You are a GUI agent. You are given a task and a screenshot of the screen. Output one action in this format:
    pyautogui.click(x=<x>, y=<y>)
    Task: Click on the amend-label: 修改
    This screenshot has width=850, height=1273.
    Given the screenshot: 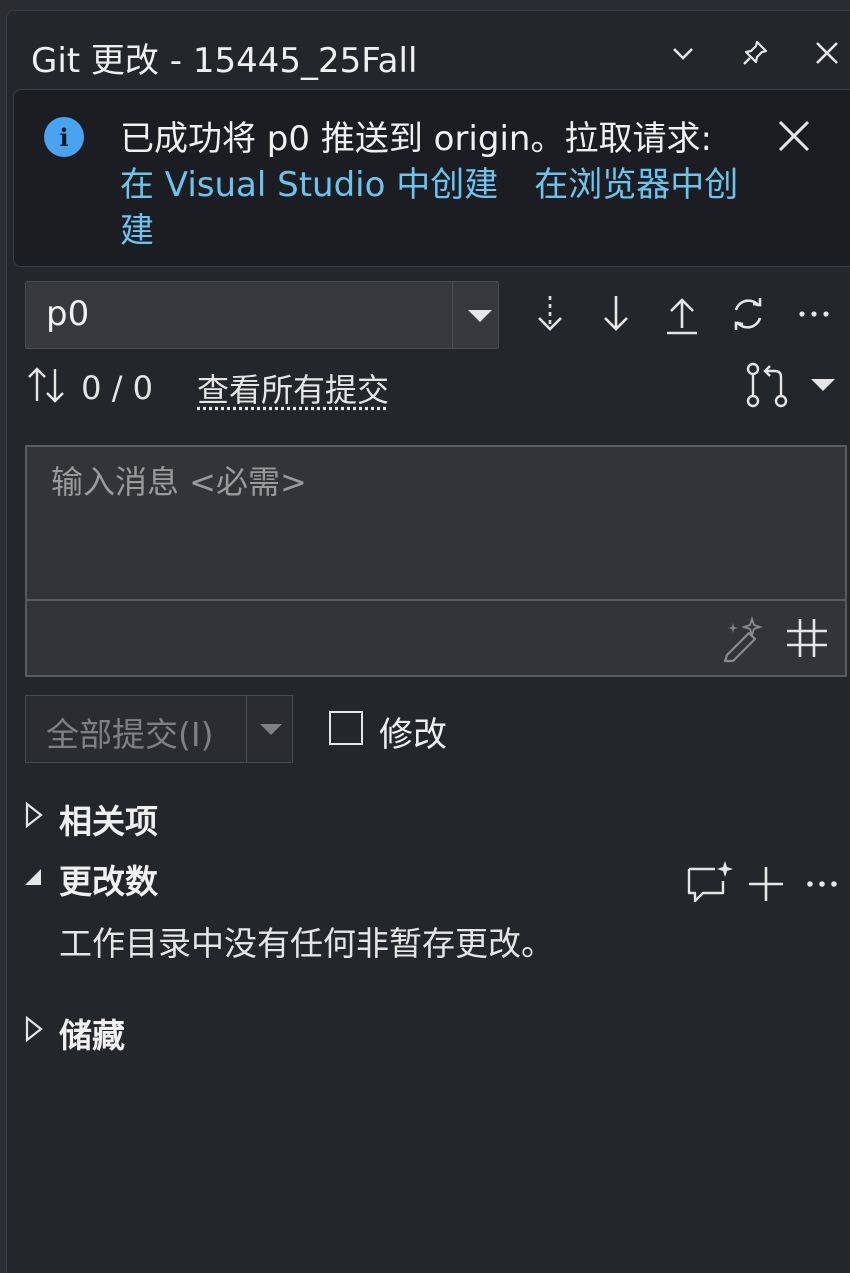 What is the action you would take?
    pyautogui.click(x=413, y=731)
    